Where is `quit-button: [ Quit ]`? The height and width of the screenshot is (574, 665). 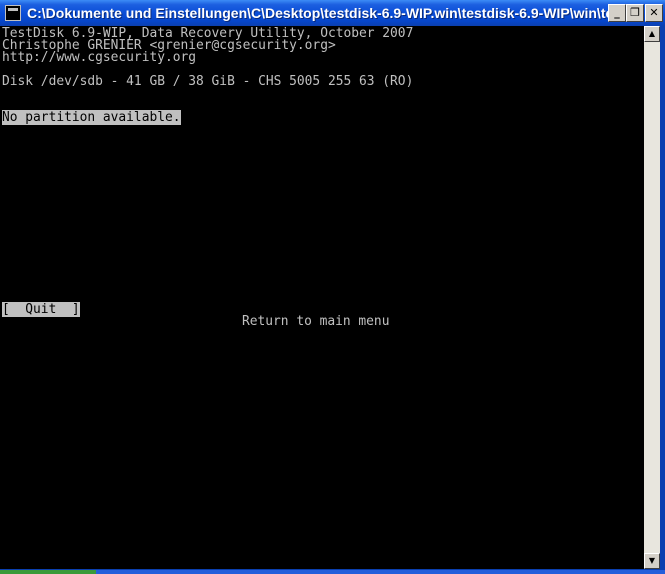 quit-button: [ Quit ] is located at coordinates (41, 309).